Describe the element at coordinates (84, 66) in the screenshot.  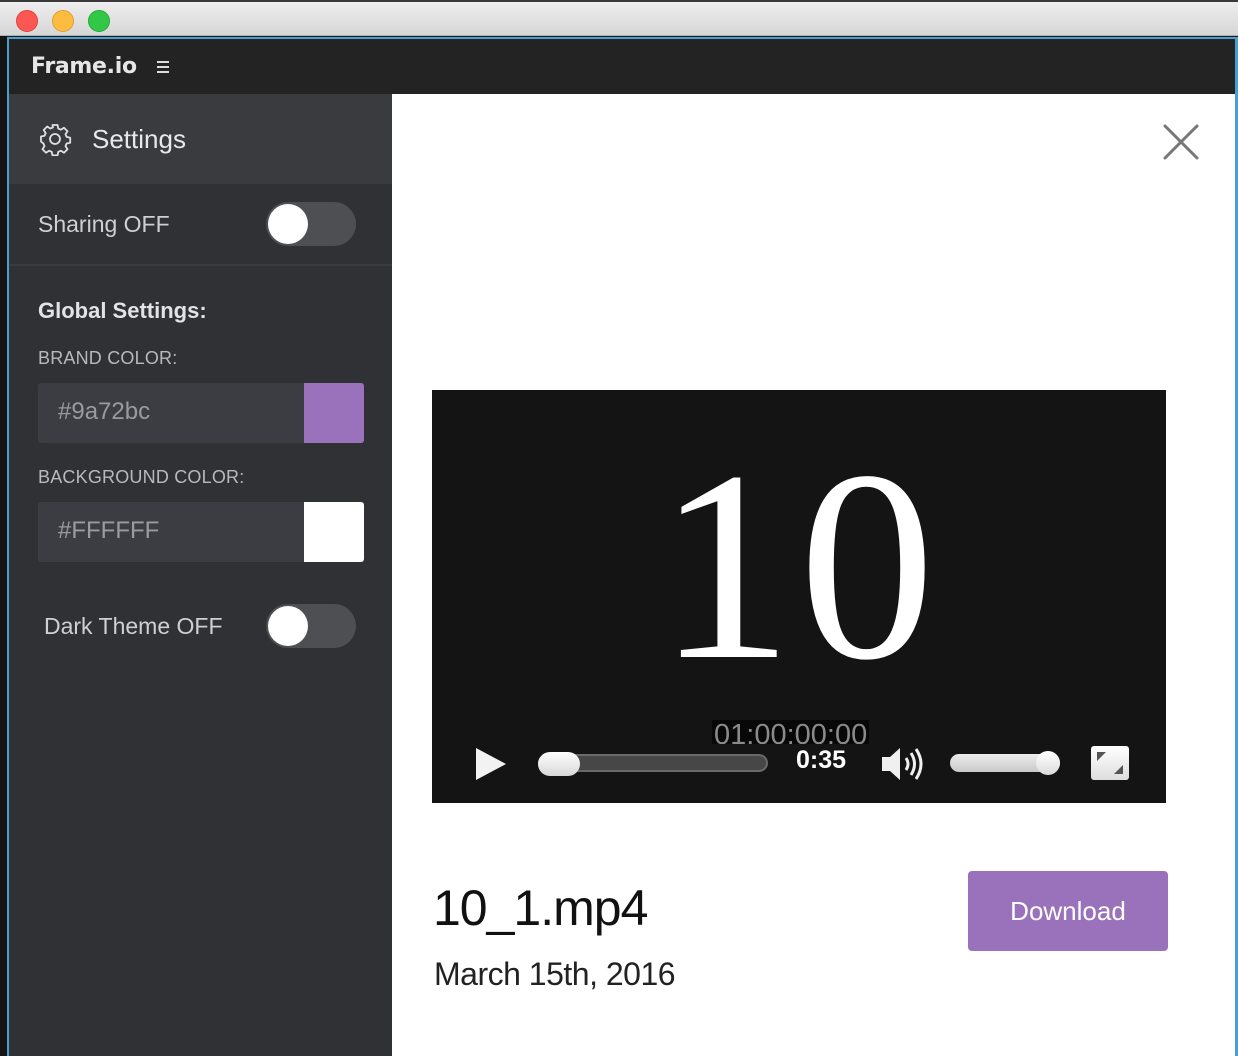
I see `brand-logo: Frame.io` at that location.